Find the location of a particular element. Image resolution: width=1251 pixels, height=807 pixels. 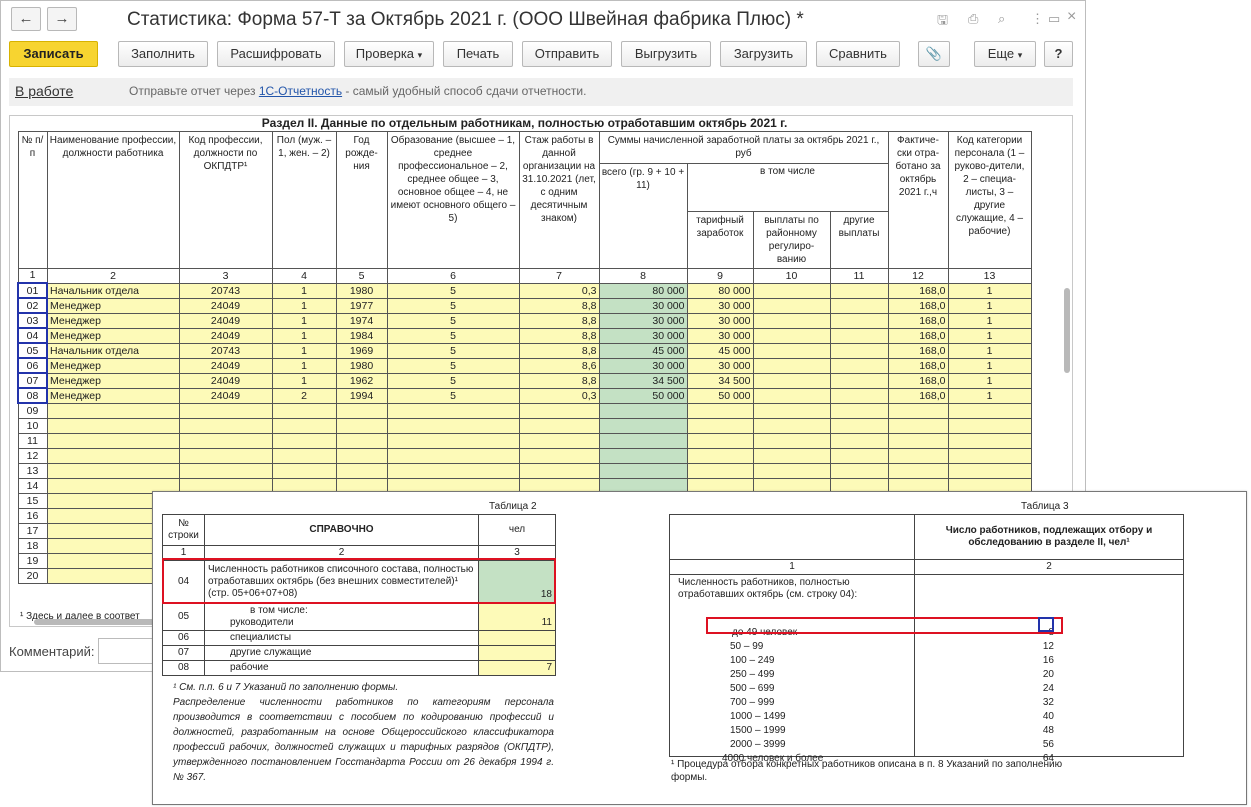

hours-cell is located at coordinates (918, 455).